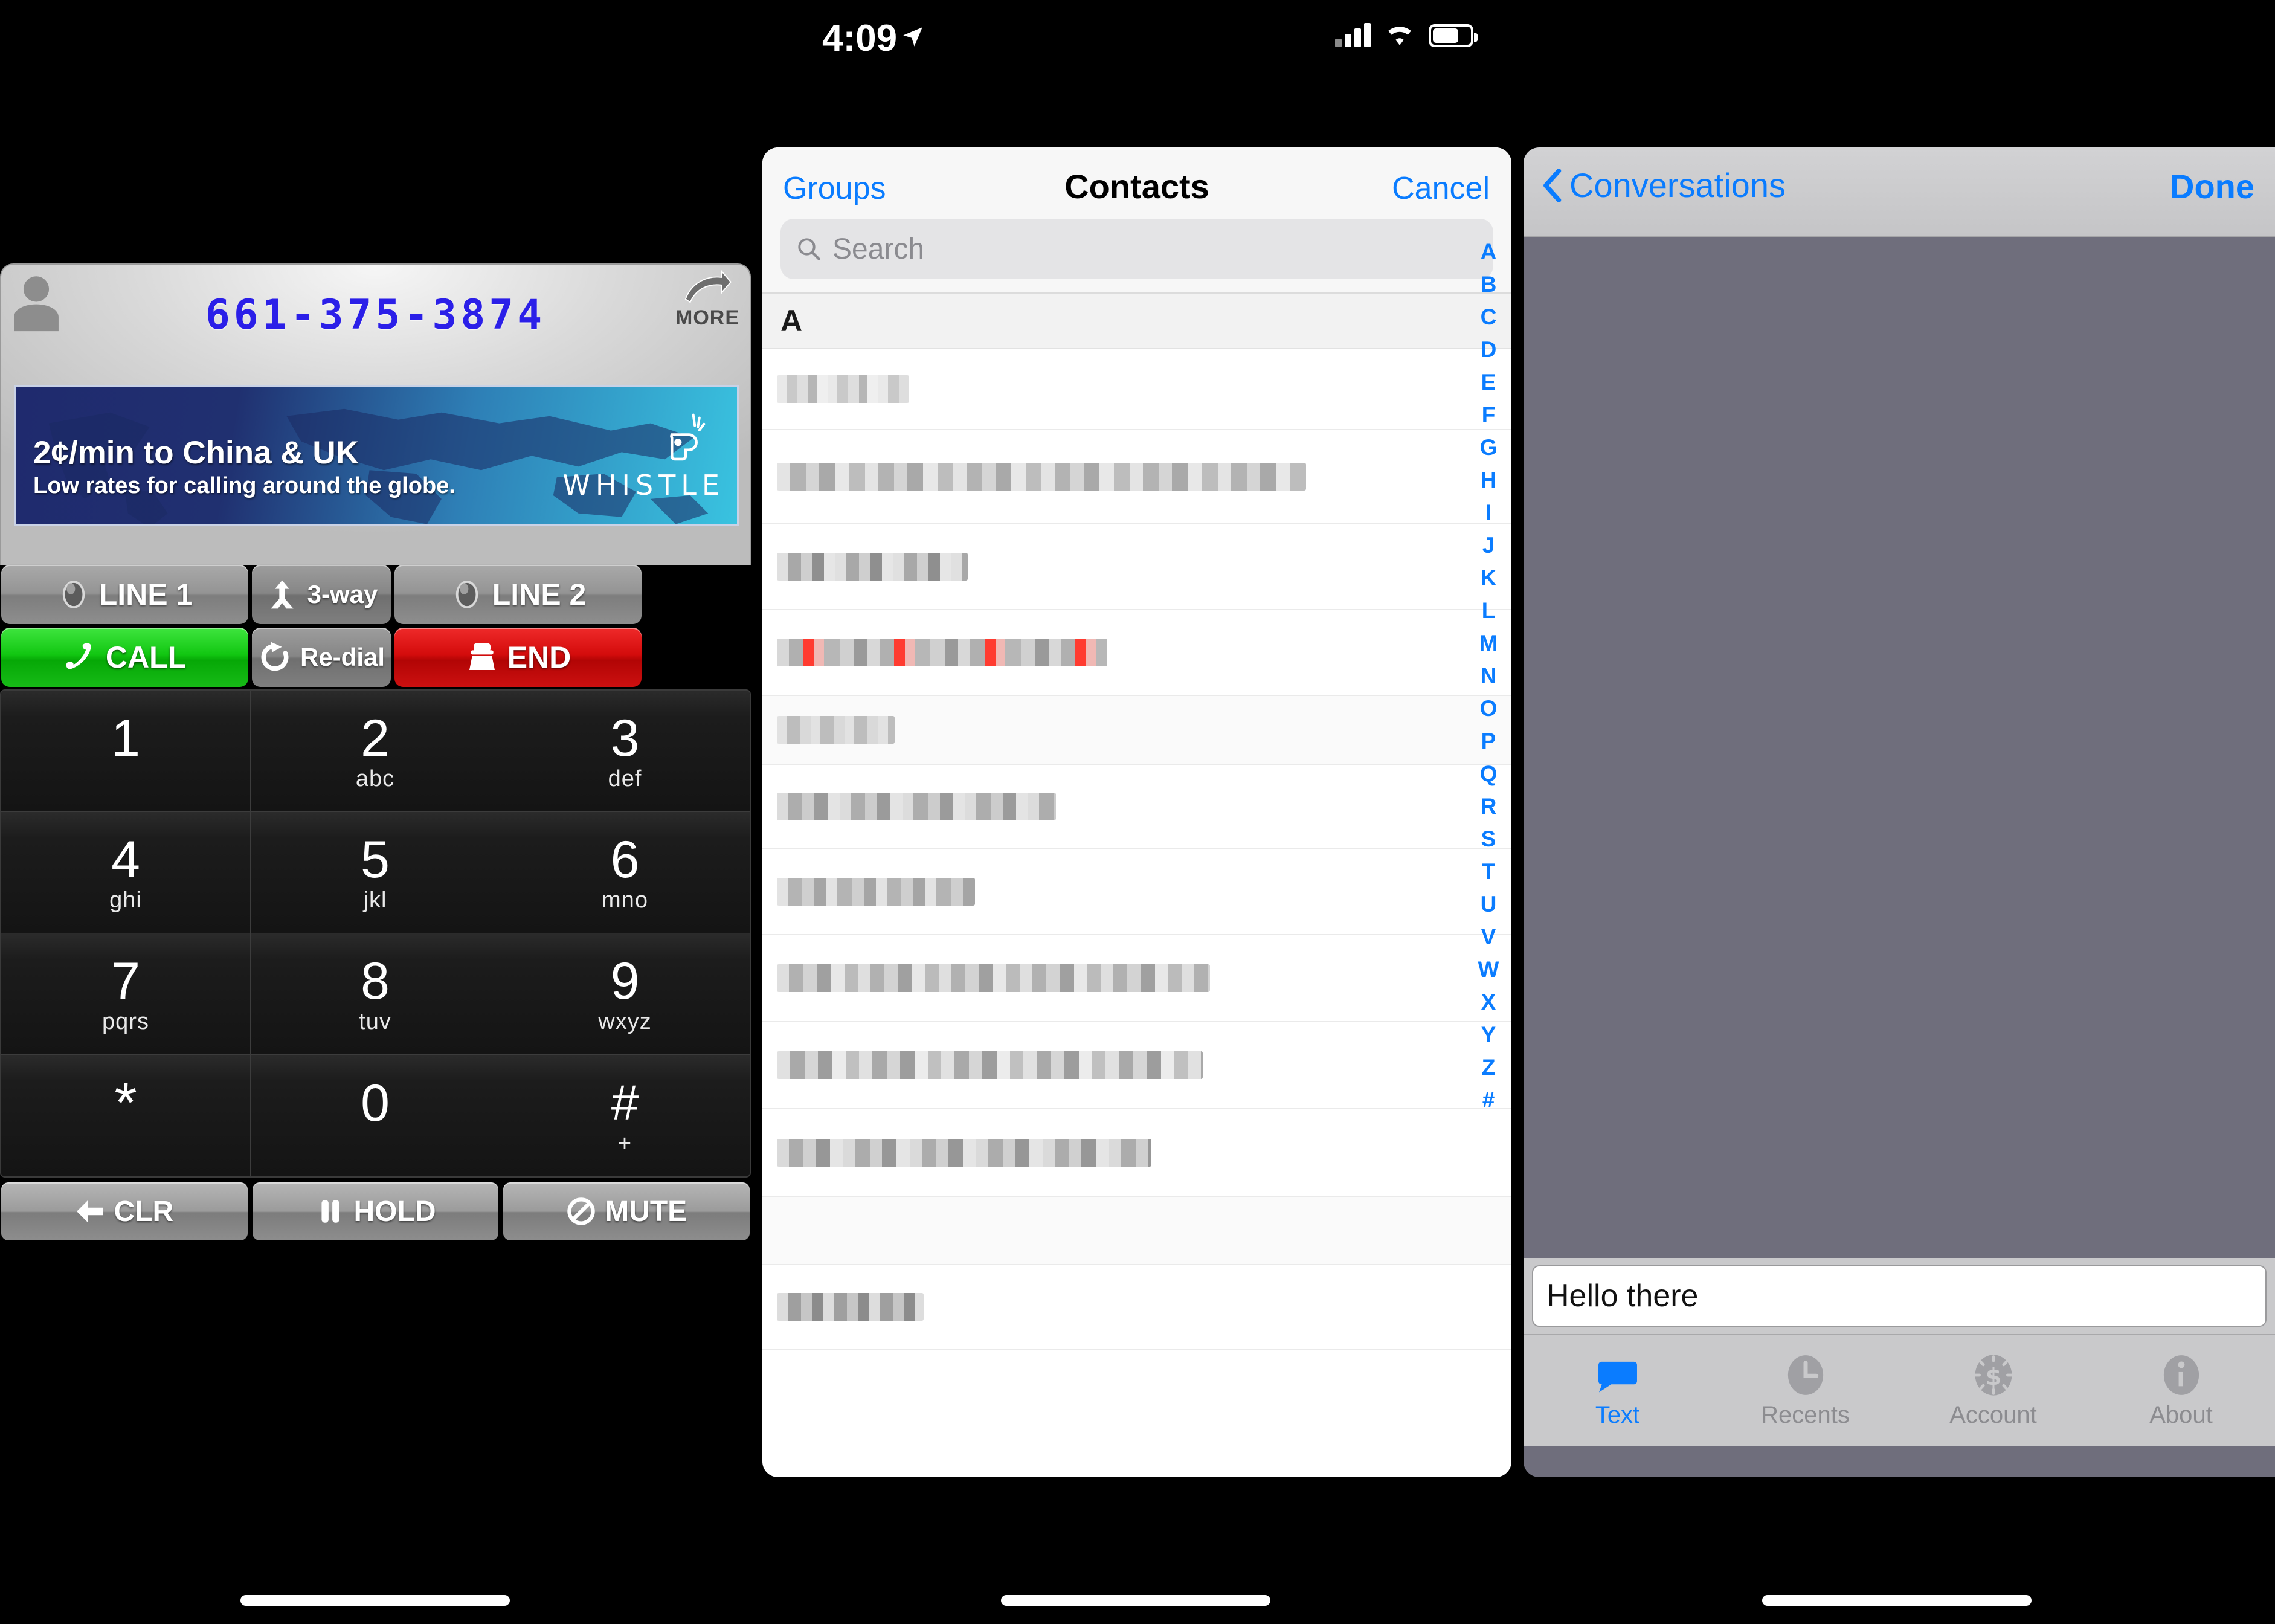 The width and height of the screenshot is (2275, 1624). I want to click on cancel-button: Cancel, so click(1441, 188).